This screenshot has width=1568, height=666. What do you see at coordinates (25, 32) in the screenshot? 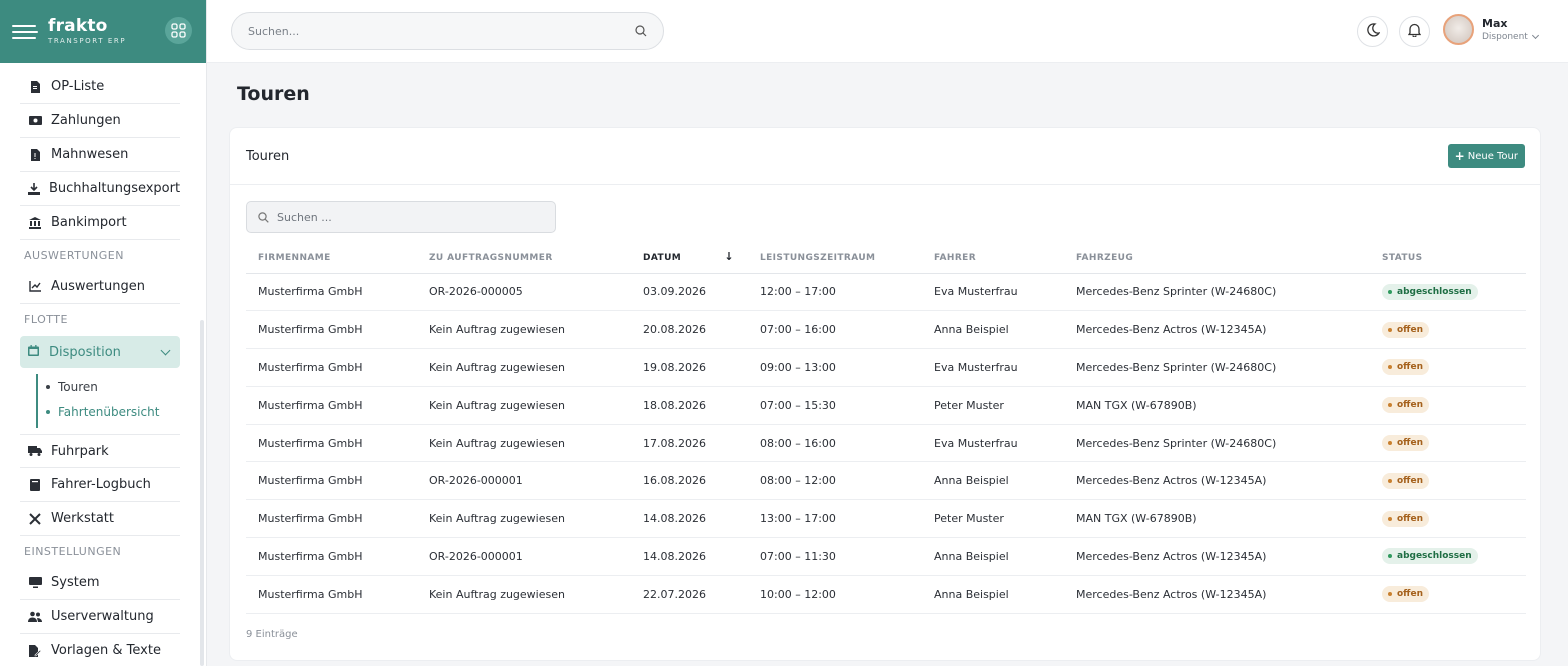
I see `menu-toggle-icon` at bounding box center [25, 32].